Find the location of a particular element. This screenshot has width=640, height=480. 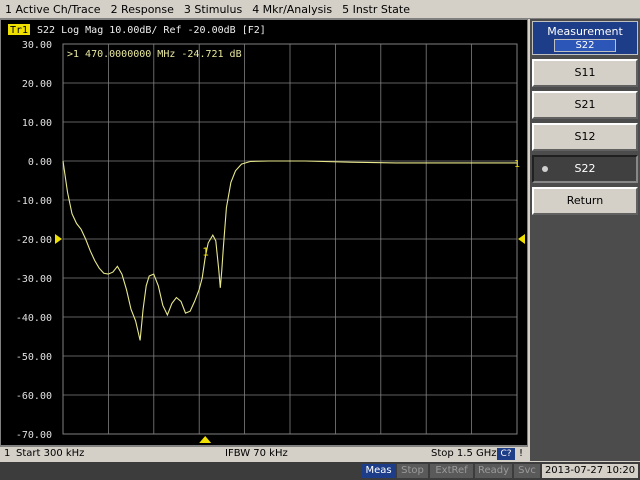

softkey-s22-label: S22 is located at coordinates (585, 168).